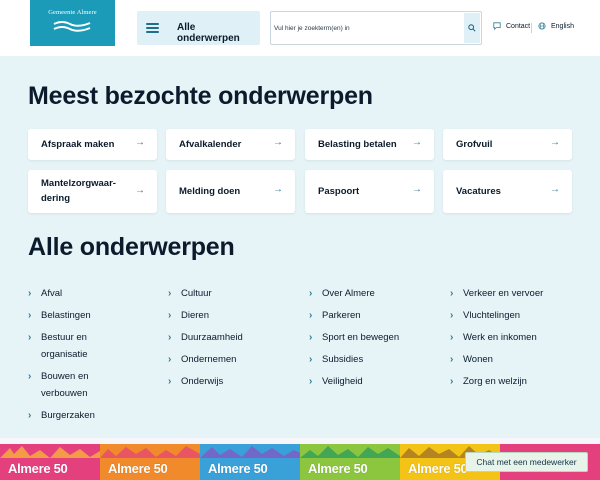  Describe the element at coordinates (78, 191) in the screenshot. I see `card-label: Mantelzorgwaar-dering` at that location.